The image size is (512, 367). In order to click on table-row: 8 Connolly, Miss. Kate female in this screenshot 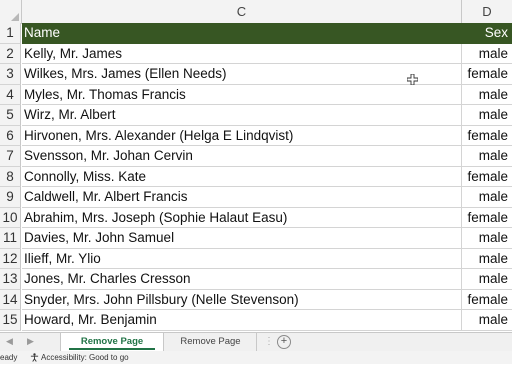, I will do `click(256, 176)`.